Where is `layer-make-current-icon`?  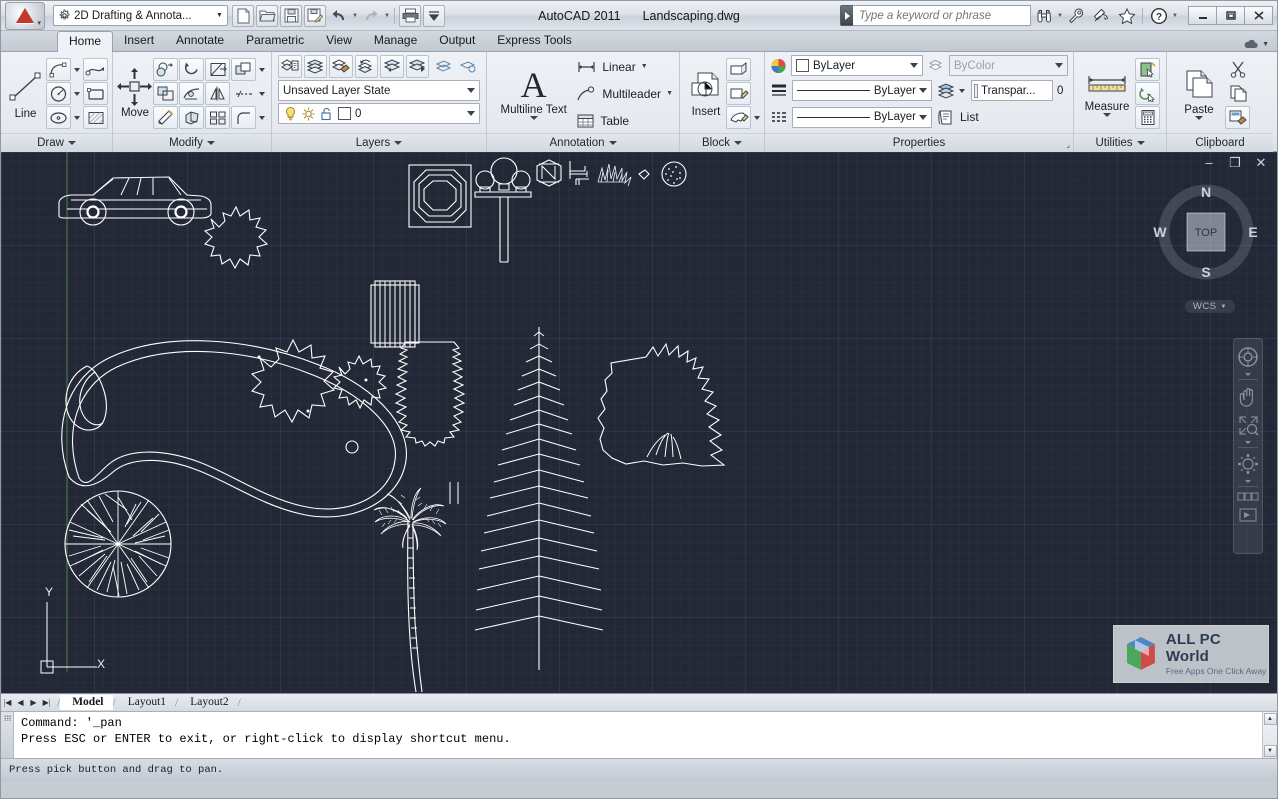 layer-make-current-icon is located at coordinates (392, 66).